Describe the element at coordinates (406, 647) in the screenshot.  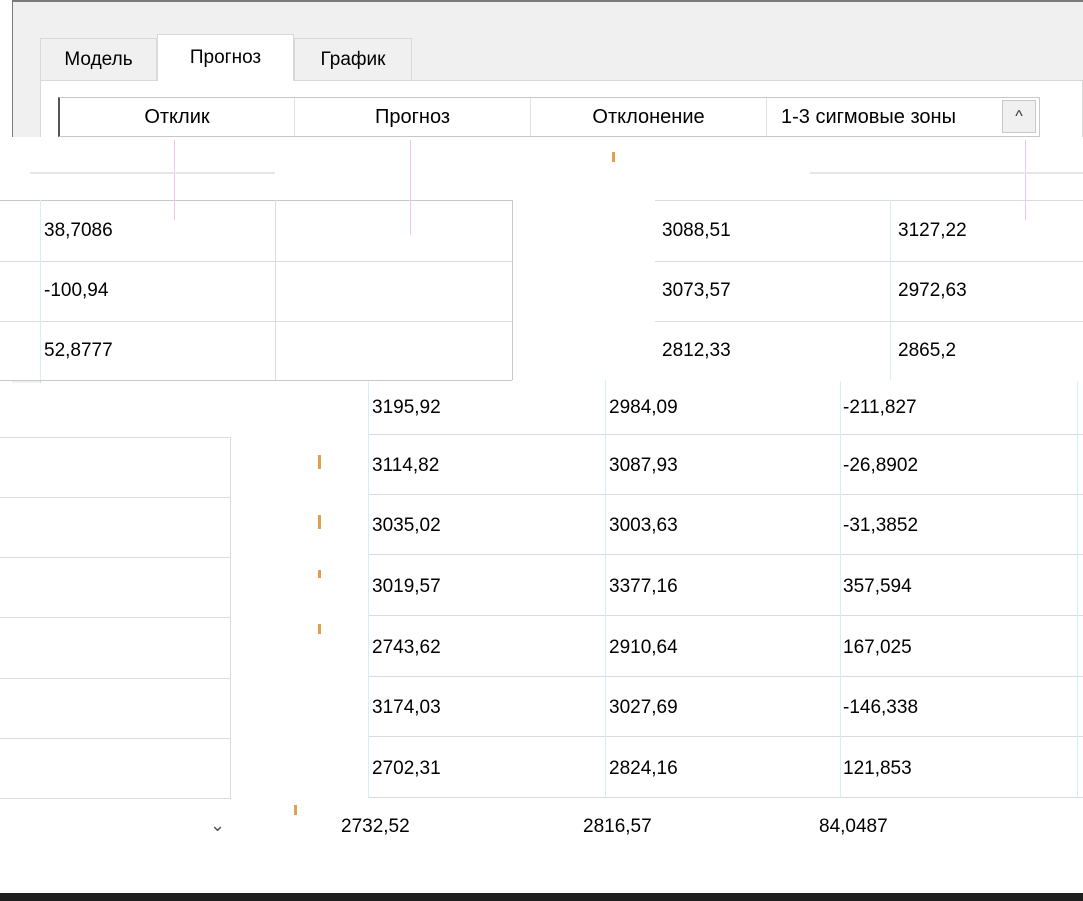
I see `cell-response: 2743,62` at that location.